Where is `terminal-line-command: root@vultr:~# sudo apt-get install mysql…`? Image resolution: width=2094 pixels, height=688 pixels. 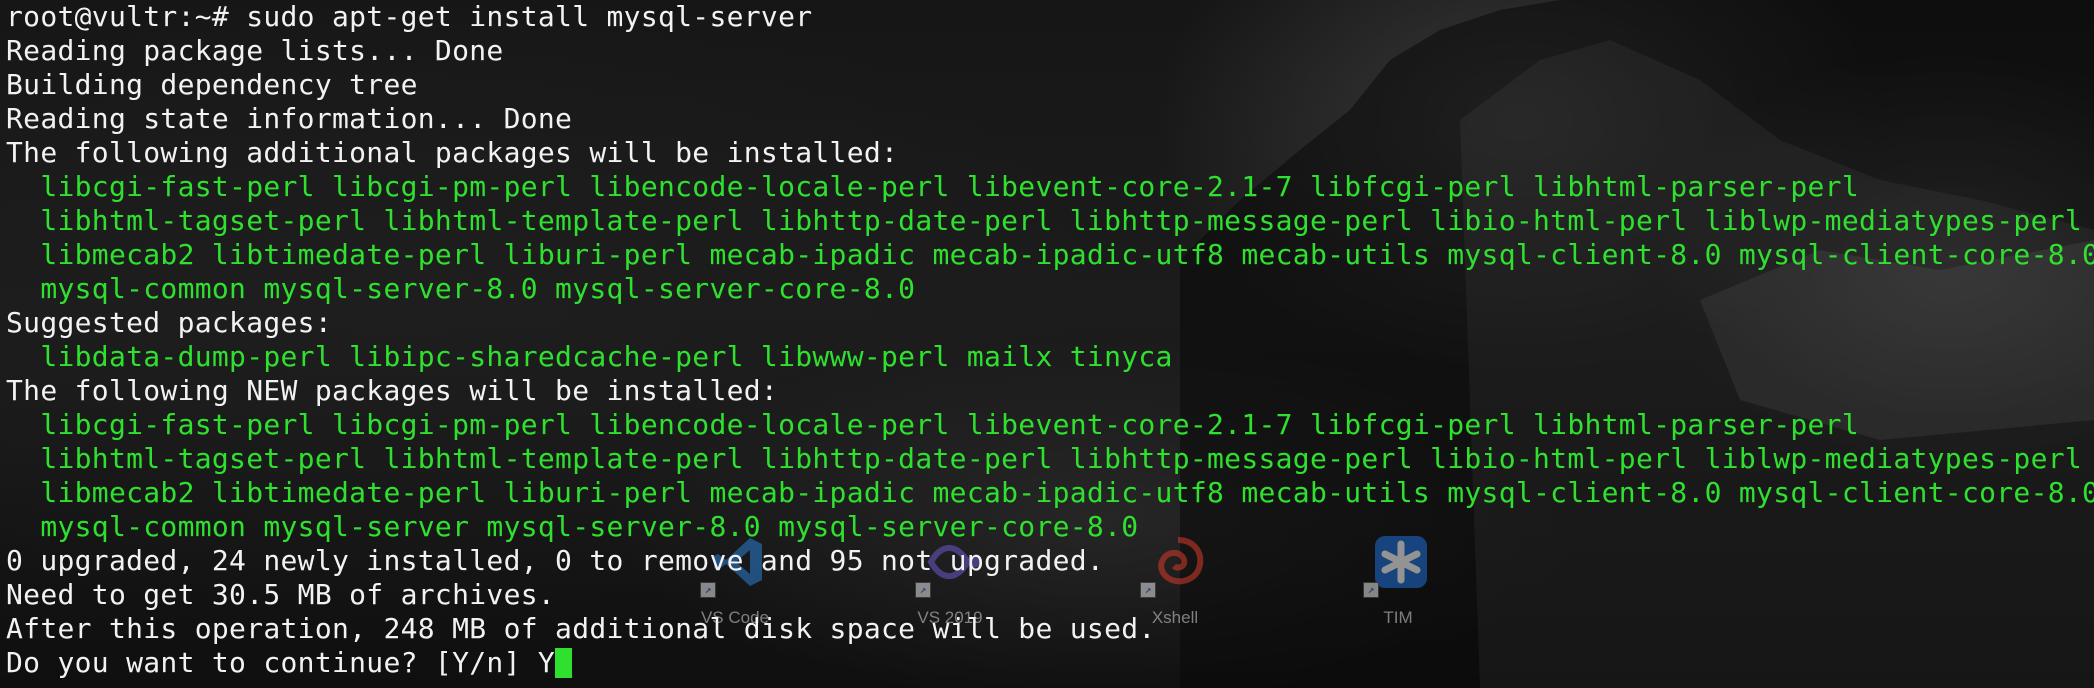
terminal-line-command: root@vultr:~# sudo apt-get install mysql… is located at coordinates (409, 16).